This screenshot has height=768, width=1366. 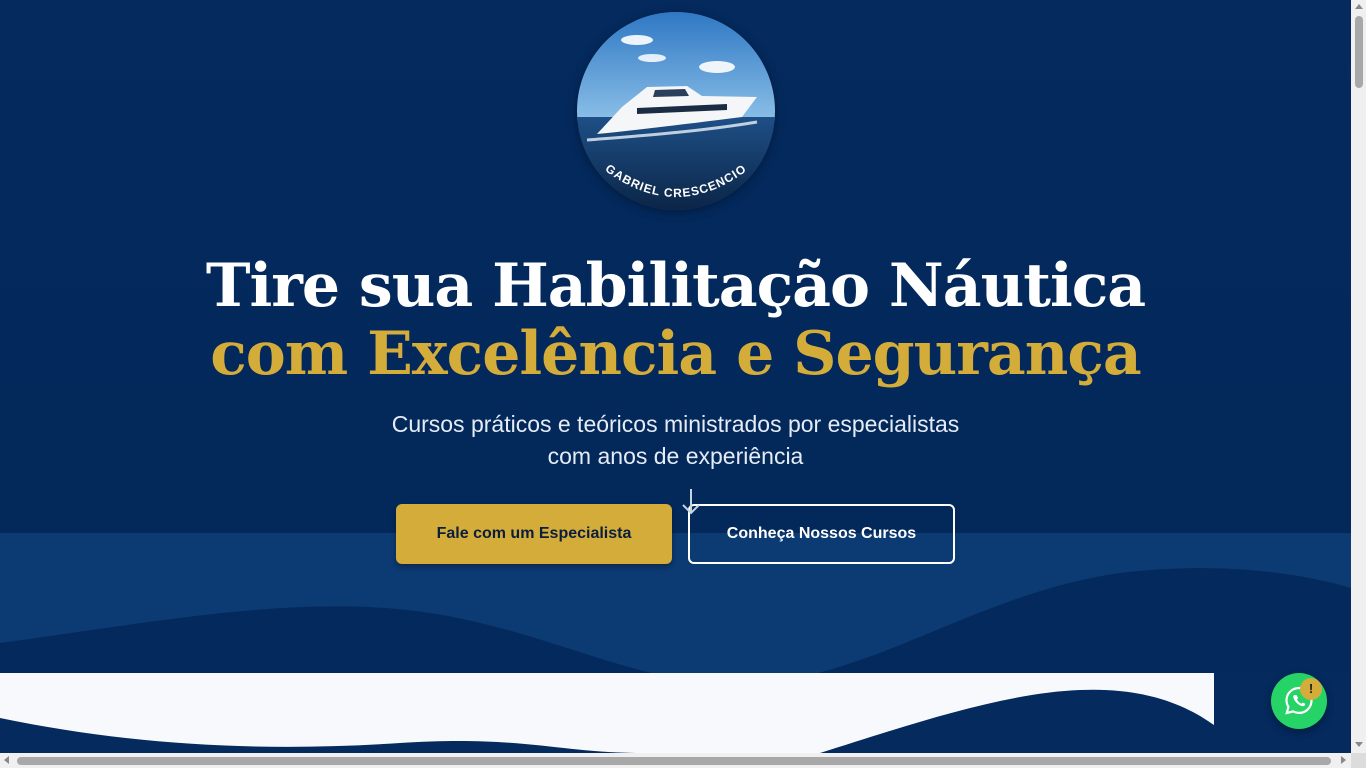 I want to click on logo-curved-text: GABRIEL CRESCENCIO, so click(x=676, y=180).